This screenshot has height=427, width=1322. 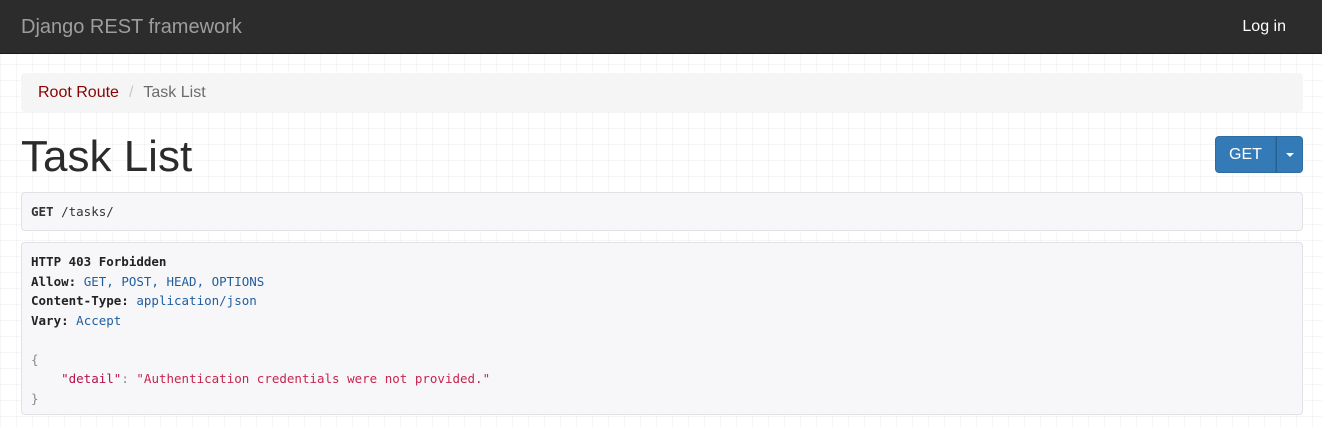 What do you see at coordinates (42, 211) in the screenshot?
I see `request-method: GET` at bounding box center [42, 211].